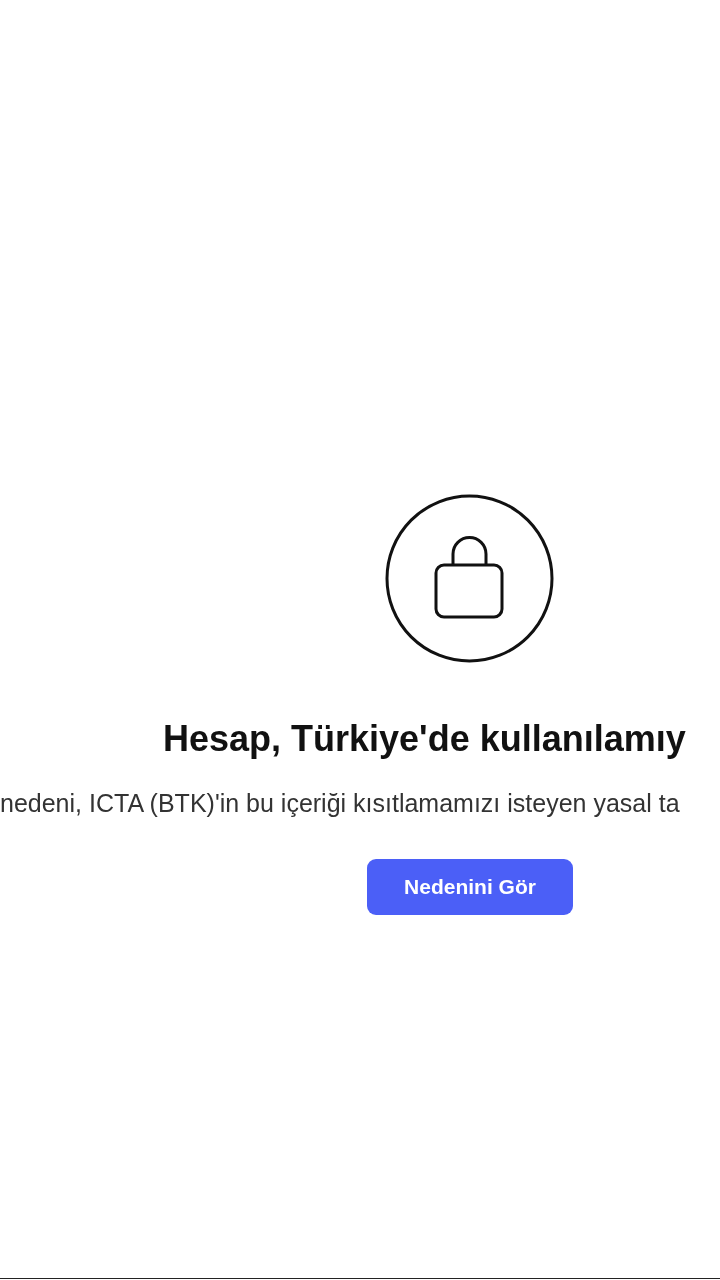 The height and width of the screenshot is (1280, 720). I want to click on heading: Hesap, Türkiye'de kullanılamıy, so click(424, 739).